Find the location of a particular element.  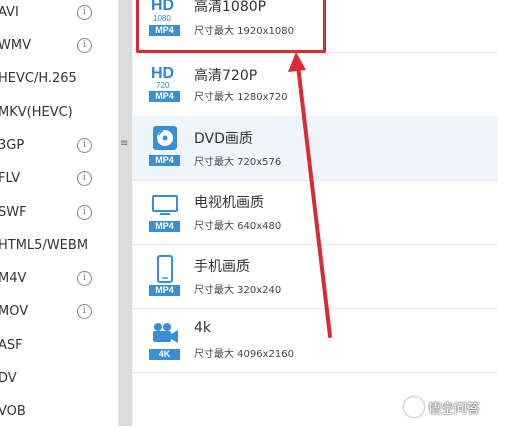

watermark-text: 悟空问答 is located at coordinates (454, 409).